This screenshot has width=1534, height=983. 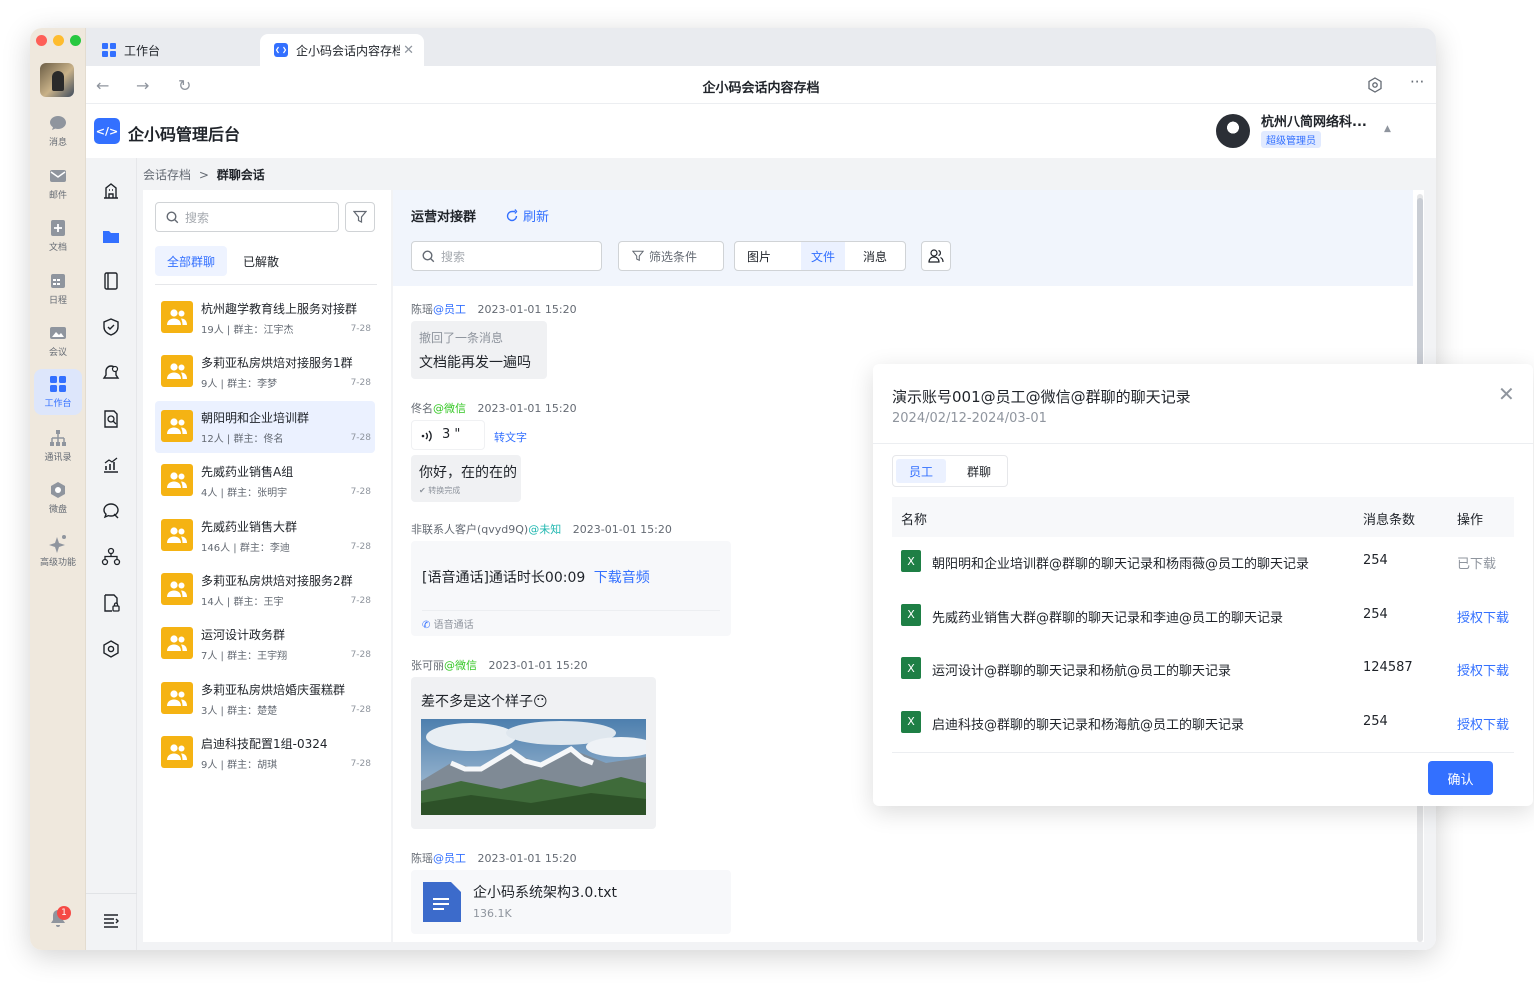 What do you see at coordinates (936, 256) in the screenshot?
I see `member-filter-button` at bounding box center [936, 256].